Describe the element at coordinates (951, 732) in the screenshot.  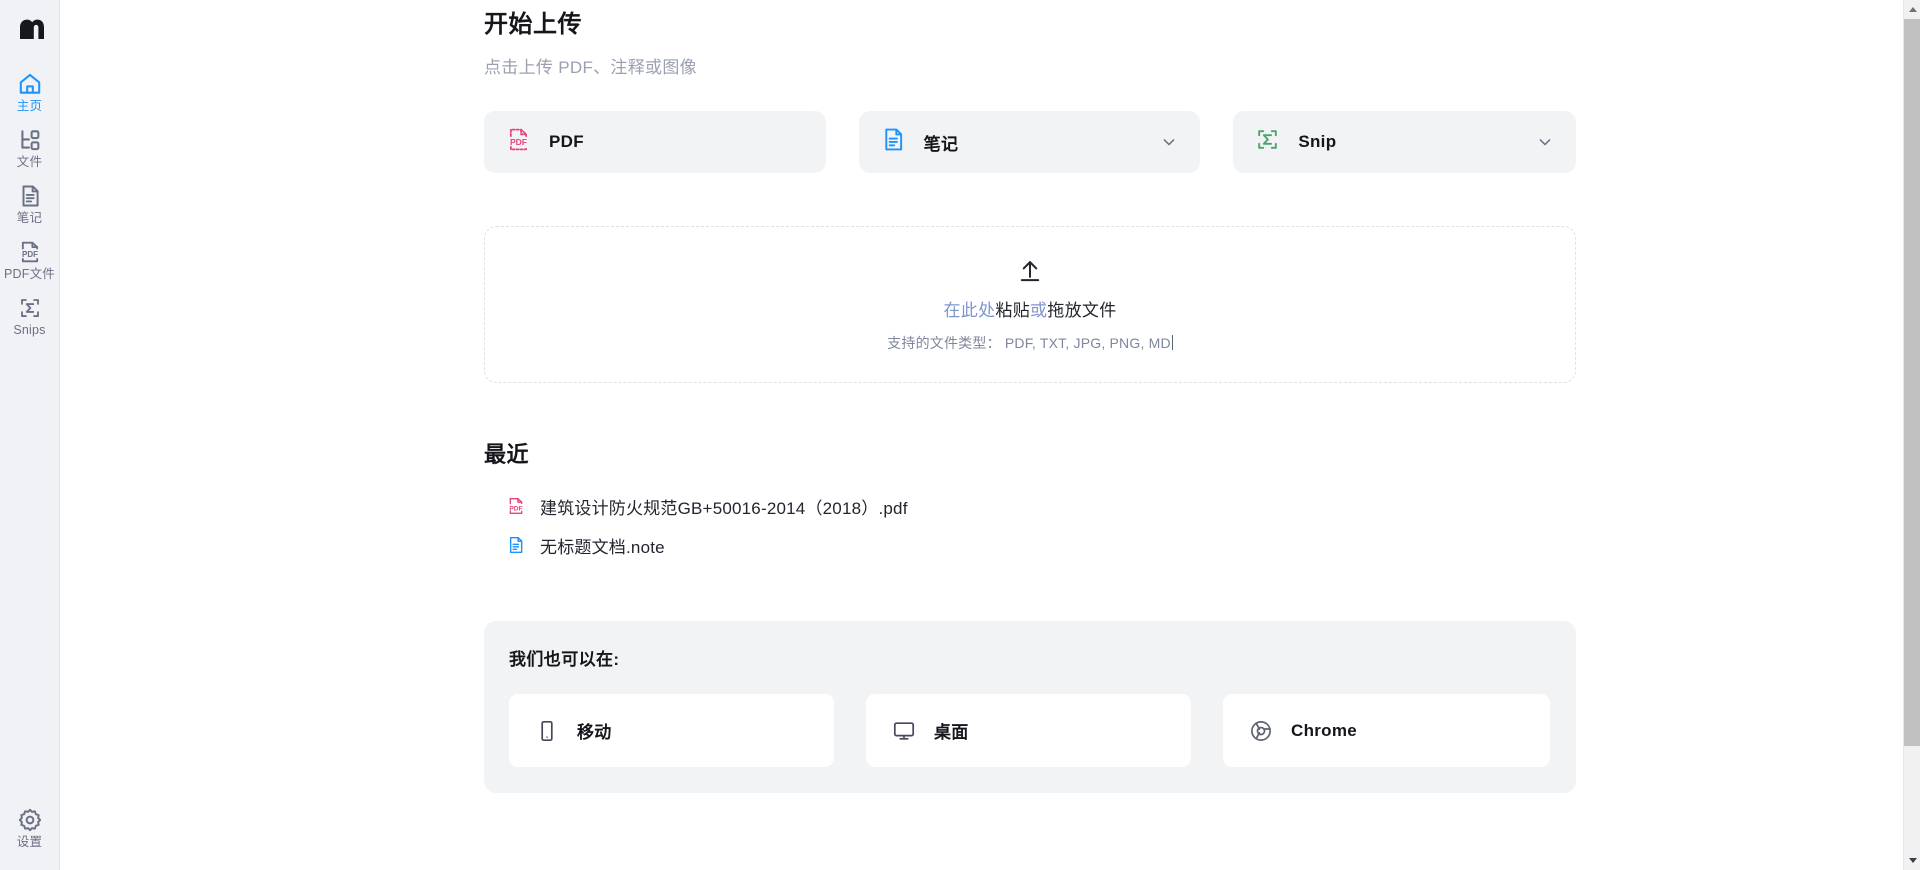
I see `platform-label: 桌面` at that location.